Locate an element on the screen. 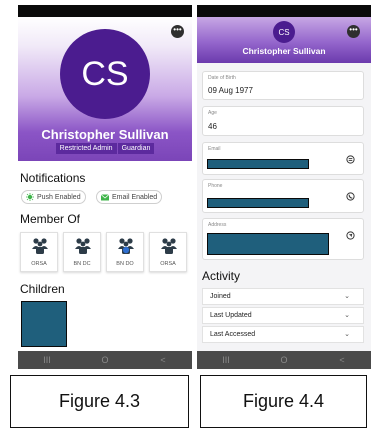 Image resolution: width=378 pixels, height=432 pixels. dob-label: Date of Birth is located at coordinates (222, 78).